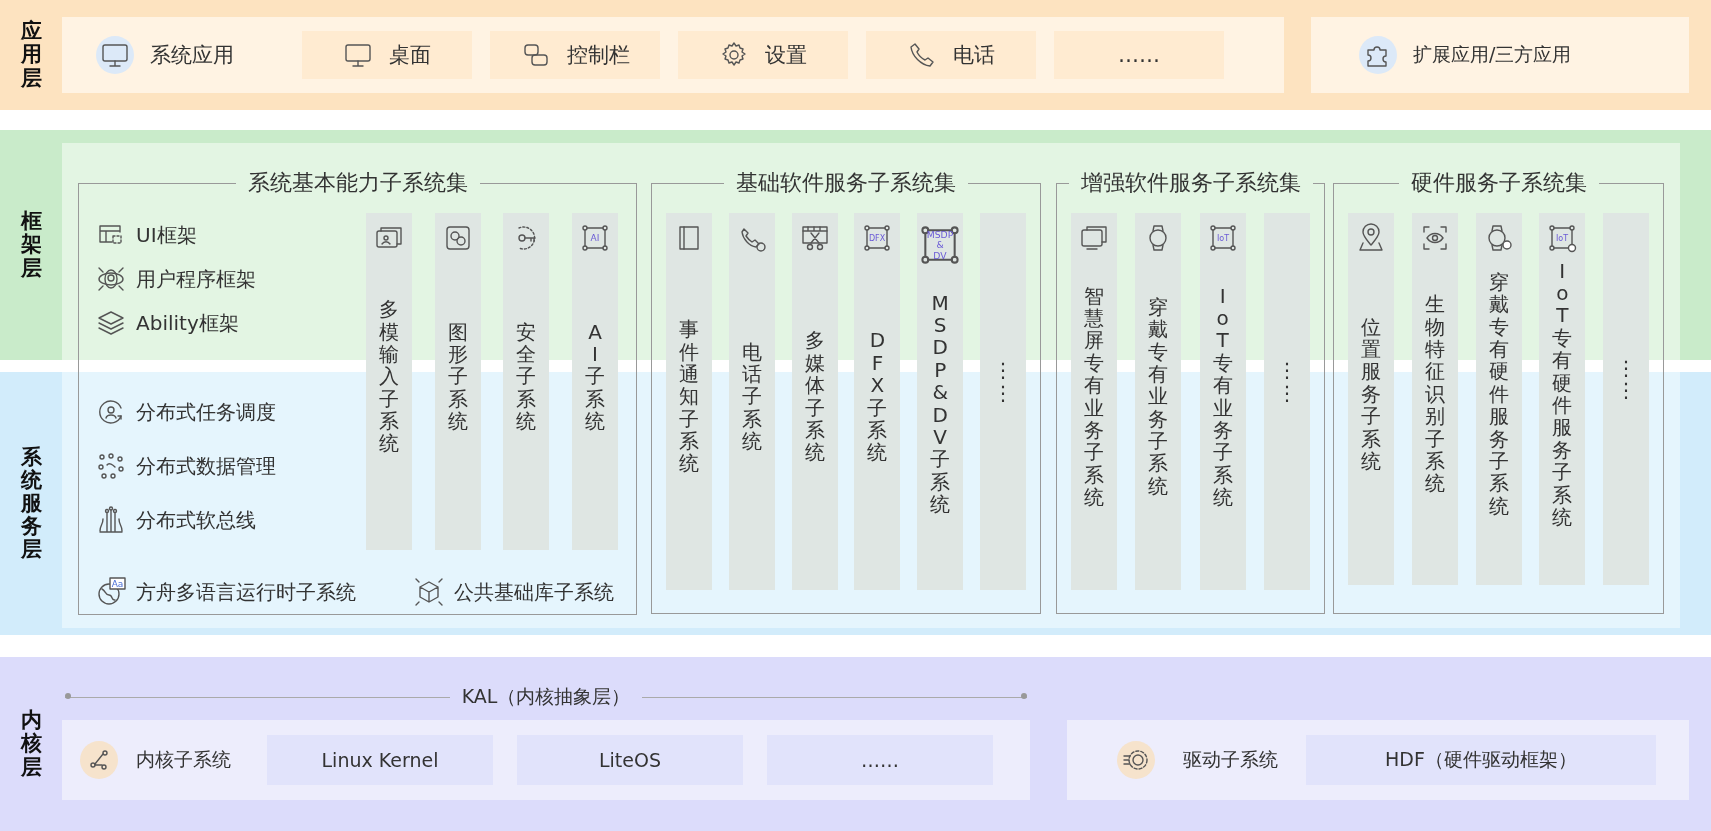 The width and height of the screenshot is (1711, 831). Describe the element at coordinates (31, 503) in the screenshot. I see `layer-label: 系统服务层` at that location.